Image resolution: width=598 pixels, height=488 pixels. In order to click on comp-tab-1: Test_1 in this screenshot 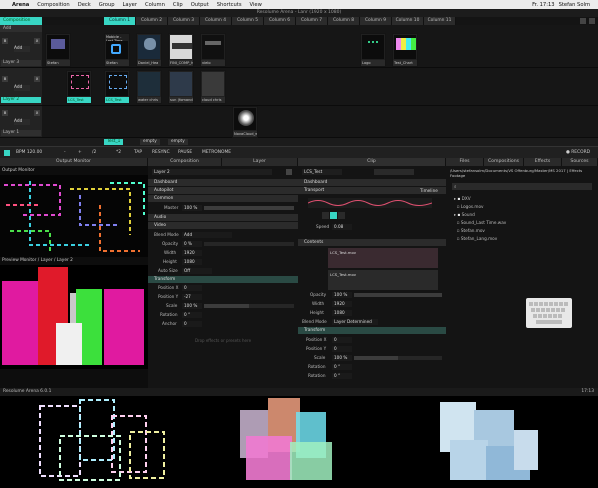, I will do `click(114, 142)`.